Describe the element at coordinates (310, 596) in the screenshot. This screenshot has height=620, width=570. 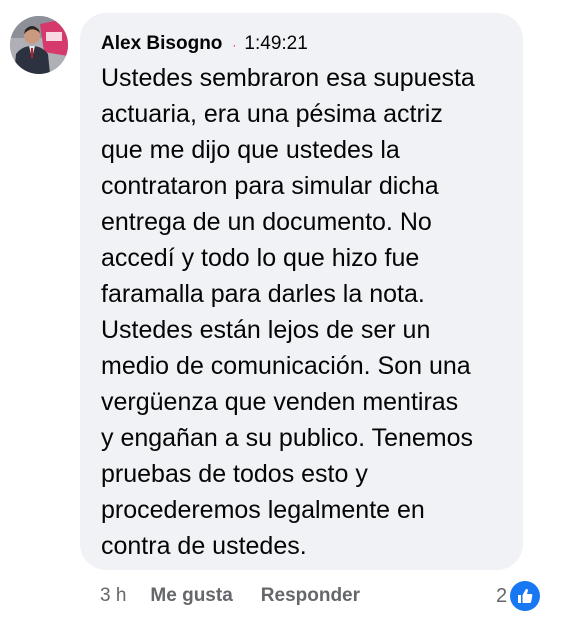
I see `reply-button: Responder` at that location.